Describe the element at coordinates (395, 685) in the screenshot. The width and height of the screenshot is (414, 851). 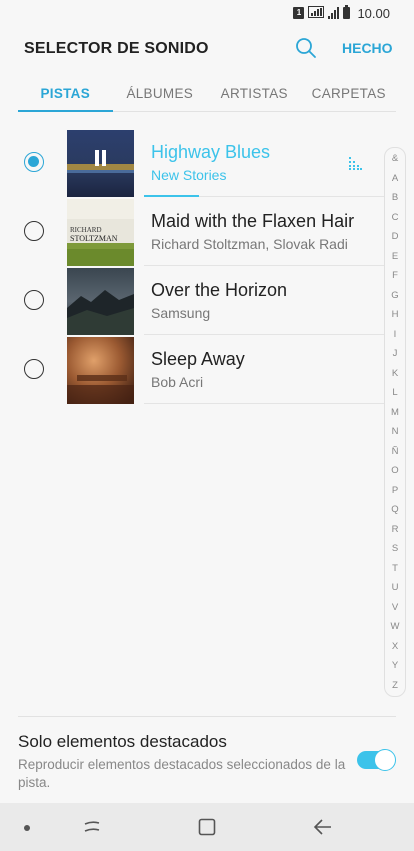
I see `index-letter: Z` at that location.